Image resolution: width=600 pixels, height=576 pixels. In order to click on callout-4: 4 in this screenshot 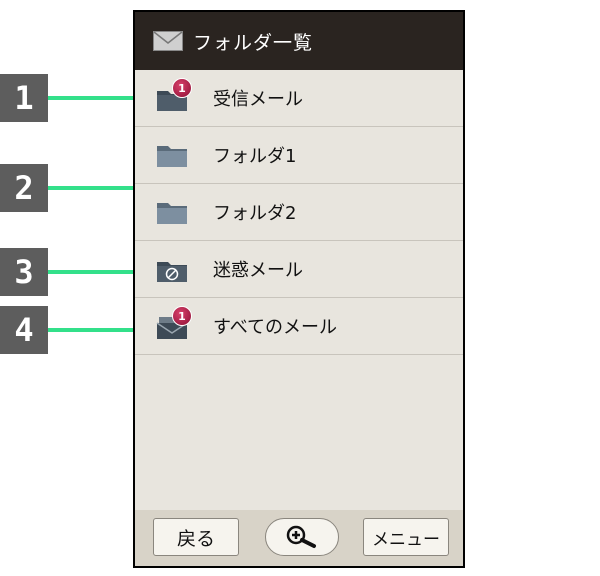, I will do `click(24, 330)`.